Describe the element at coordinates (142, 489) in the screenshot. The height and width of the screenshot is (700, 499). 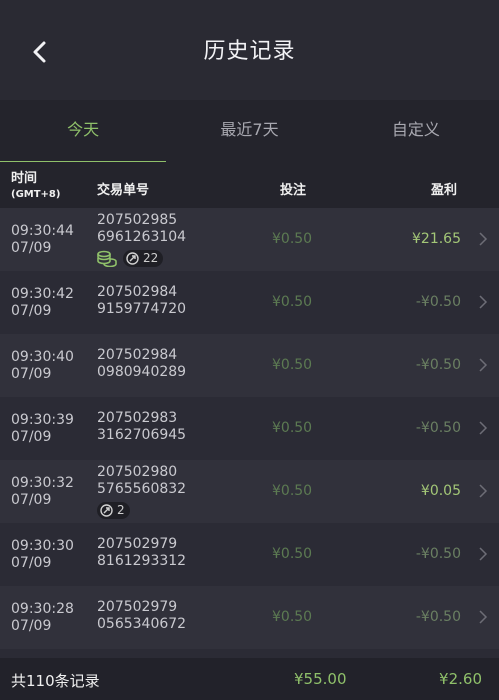
I see `record-id-line2: 5765560832` at that location.